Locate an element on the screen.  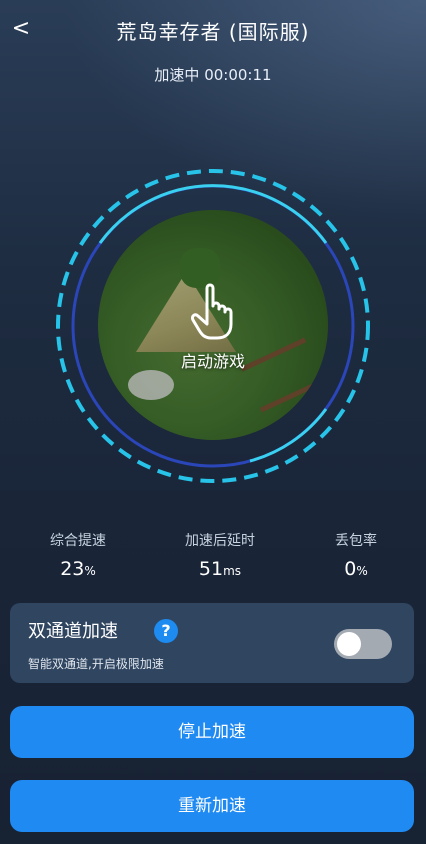
stat-latency-value: 51ms is located at coordinates (220, 569).